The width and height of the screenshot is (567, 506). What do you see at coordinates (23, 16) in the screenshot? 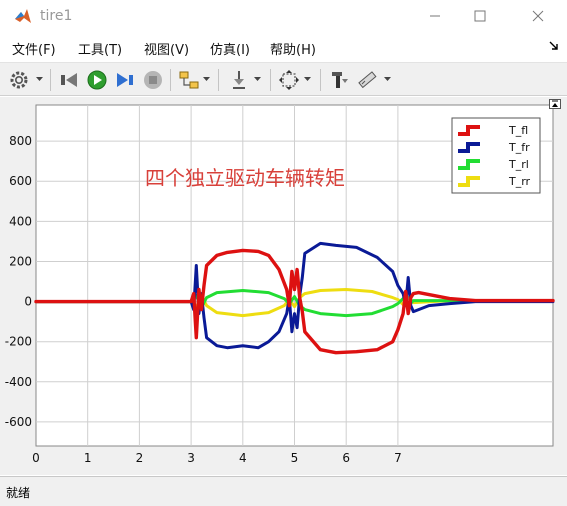
I see `matlab-icon` at bounding box center [23, 16].